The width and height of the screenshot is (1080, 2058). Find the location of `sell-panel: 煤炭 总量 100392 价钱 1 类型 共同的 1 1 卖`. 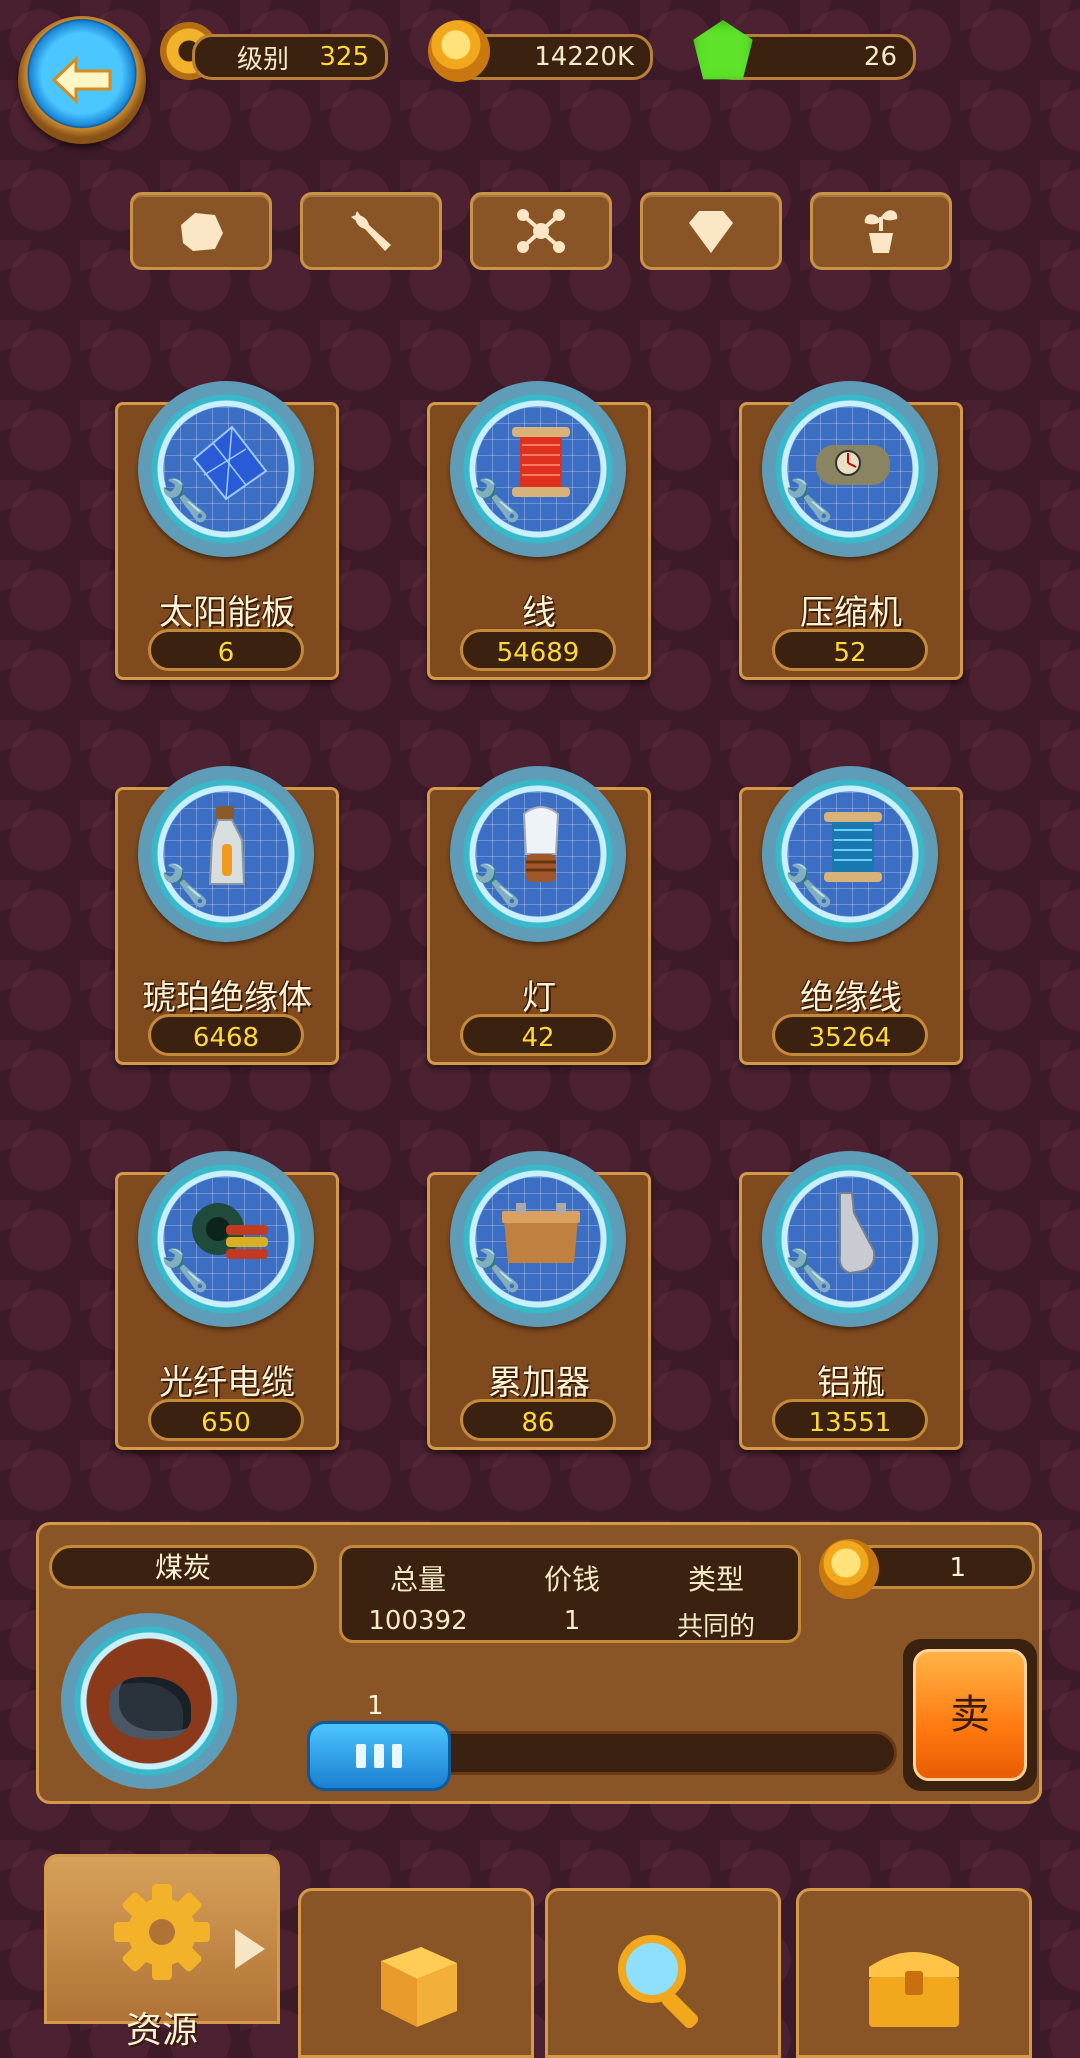

sell-panel: 煤炭 总量 100392 价钱 1 类型 共同的 1 1 卖 is located at coordinates (539, 1663).